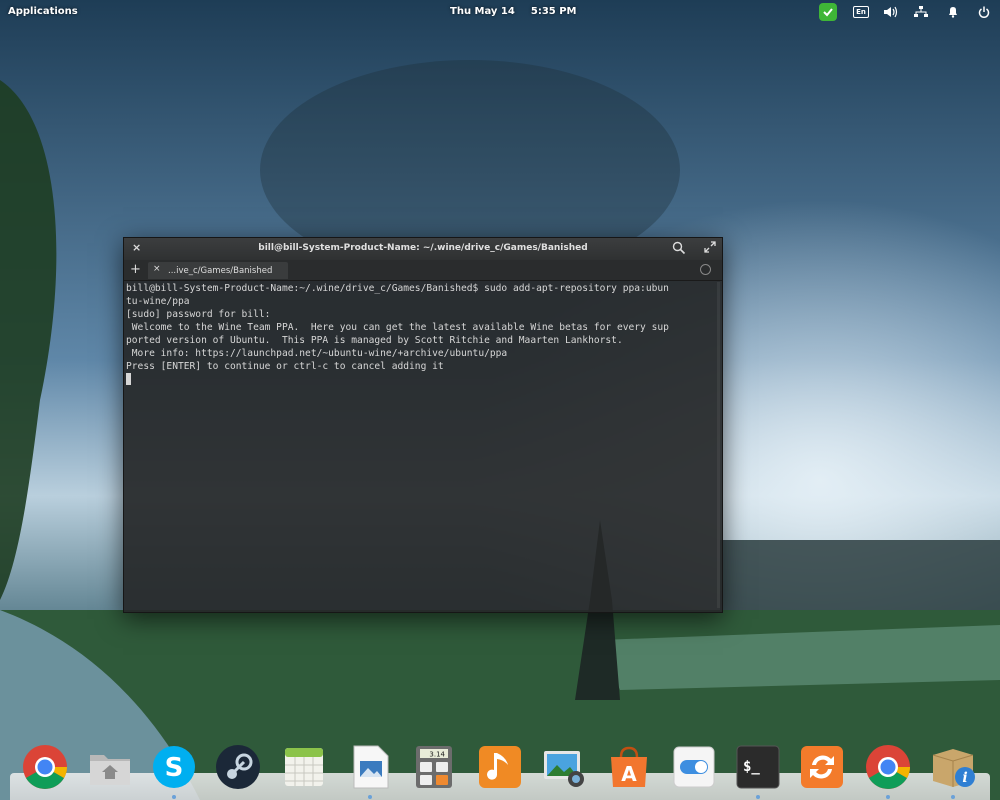  I want to click on clock-date: Thu May 14, so click(482, 11).